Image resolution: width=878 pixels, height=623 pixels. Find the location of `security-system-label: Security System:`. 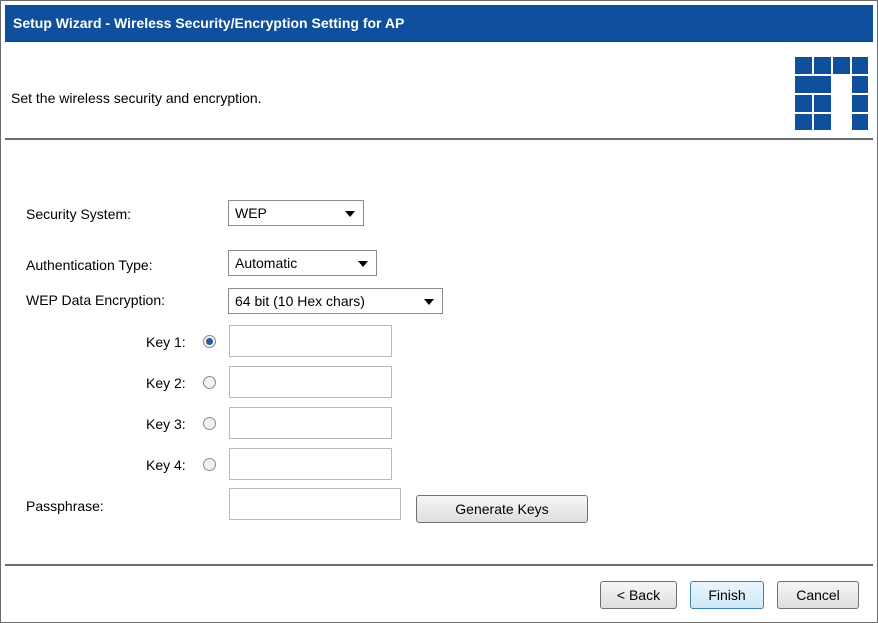

security-system-label: Security System: is located at coordinates (79, 214).